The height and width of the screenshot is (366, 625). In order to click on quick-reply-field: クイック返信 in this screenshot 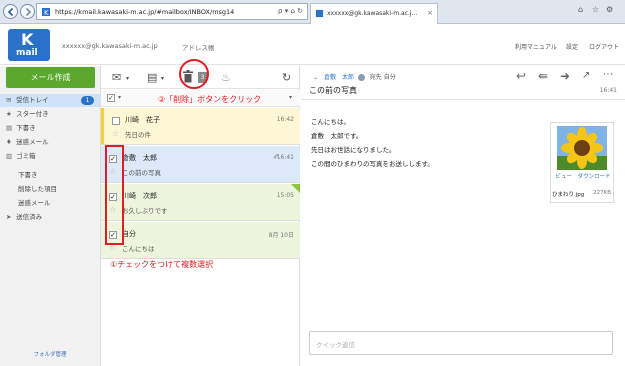, I will do `click(461, 343)`.